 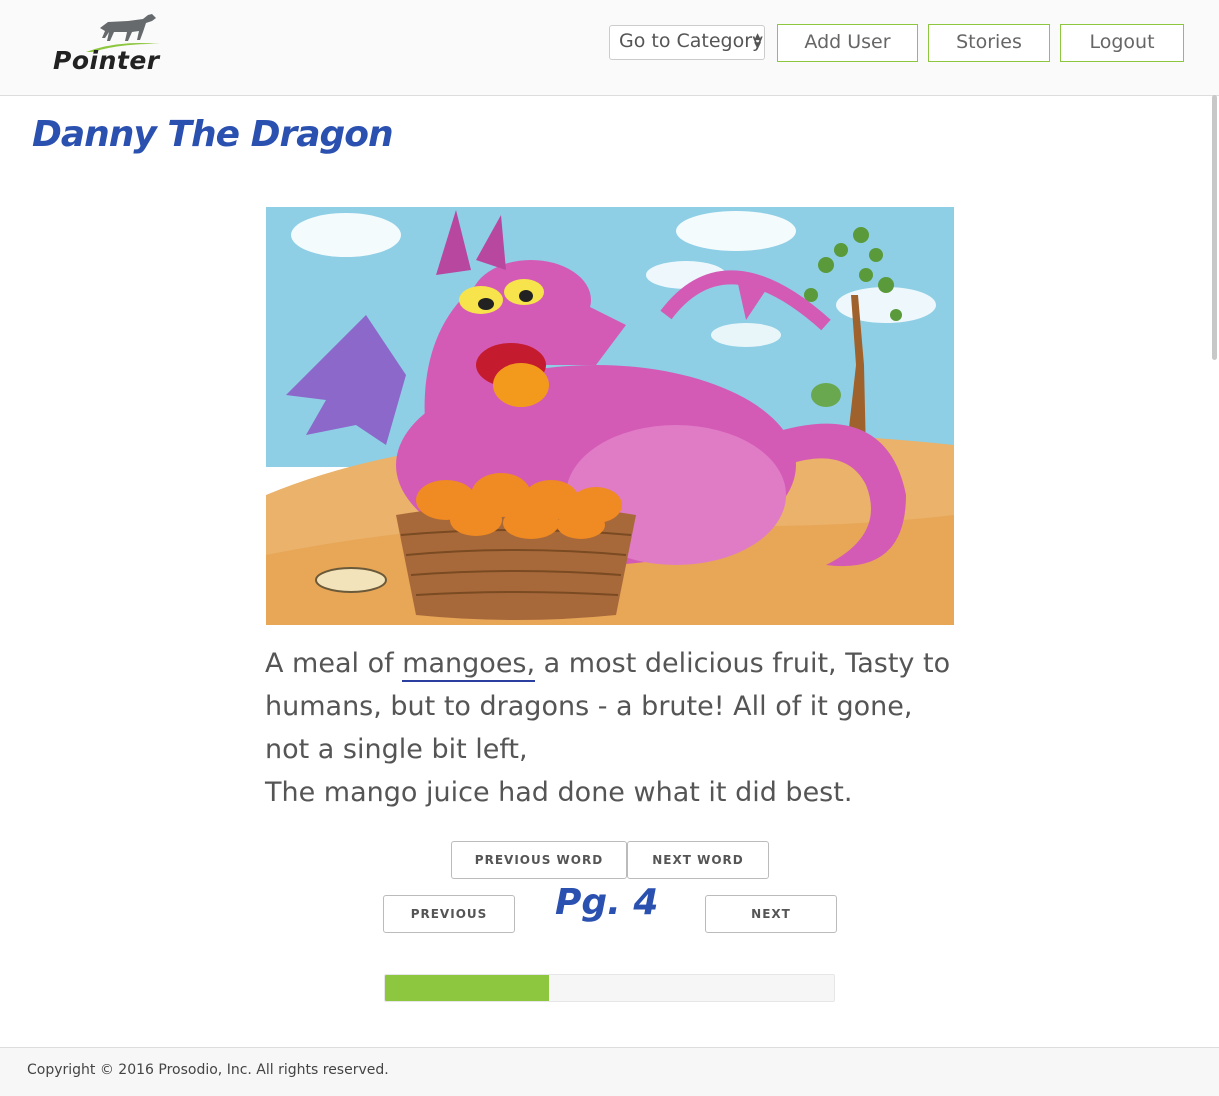 What do you see at coordinates (334, 663) in the screenshot?
I see `story-text-before: A meal of` at bounding box center [334, 663].